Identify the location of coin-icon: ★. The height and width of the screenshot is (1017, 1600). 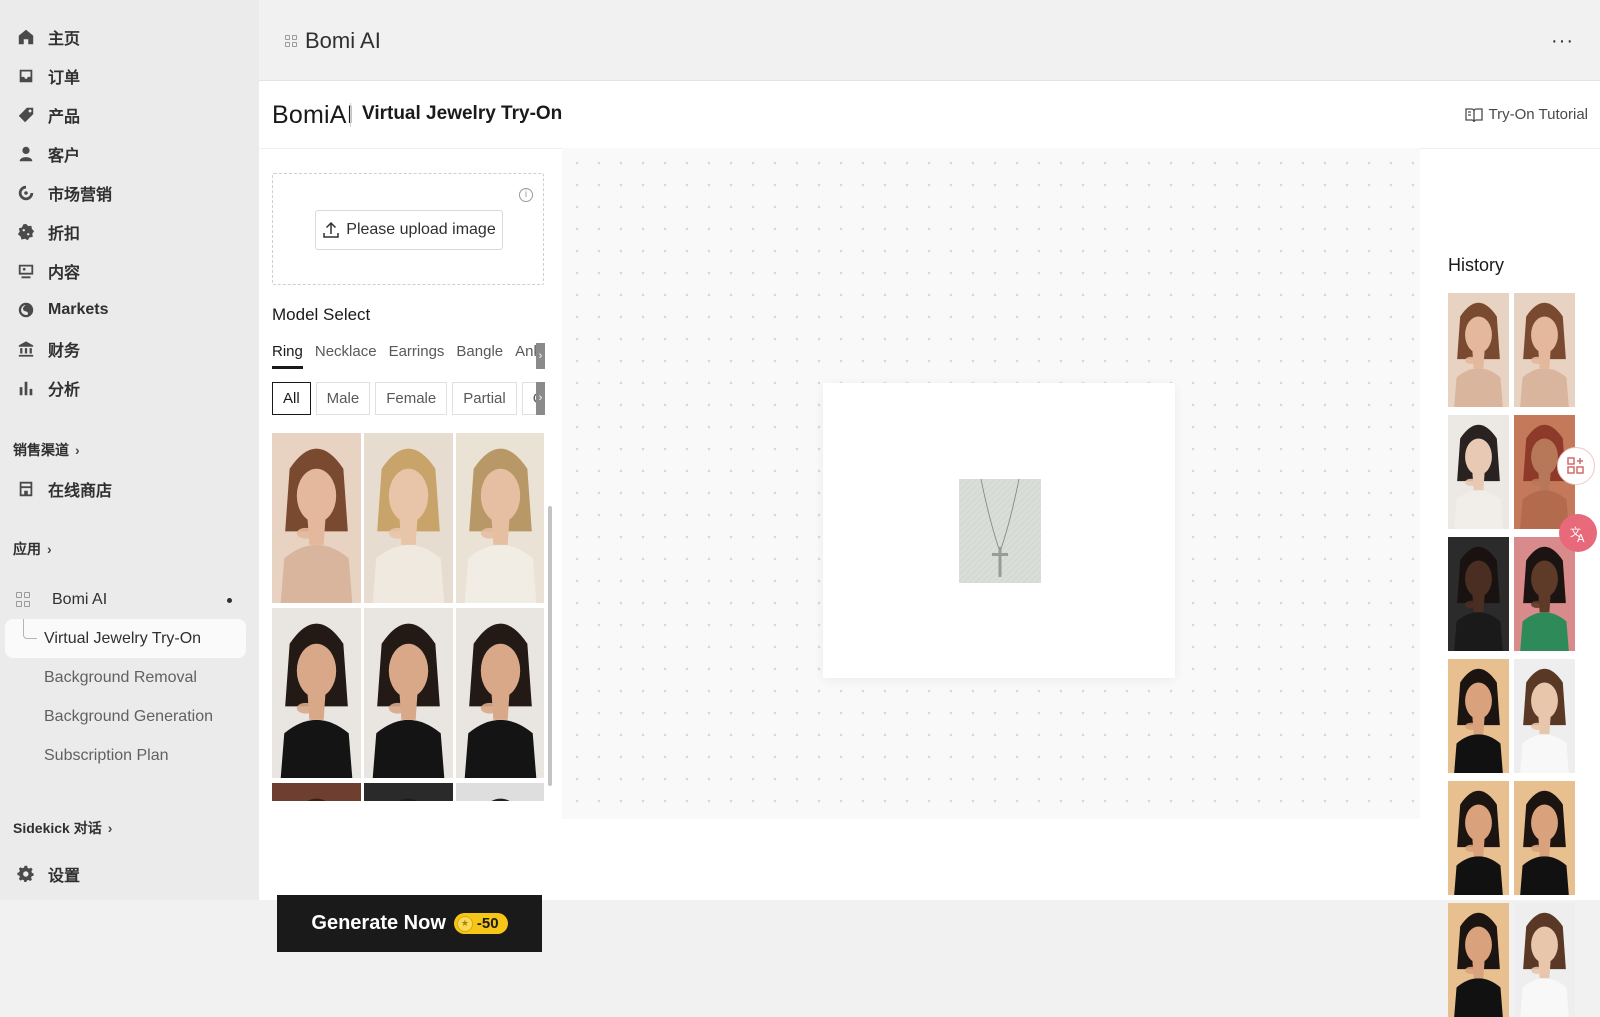
(464, 923).